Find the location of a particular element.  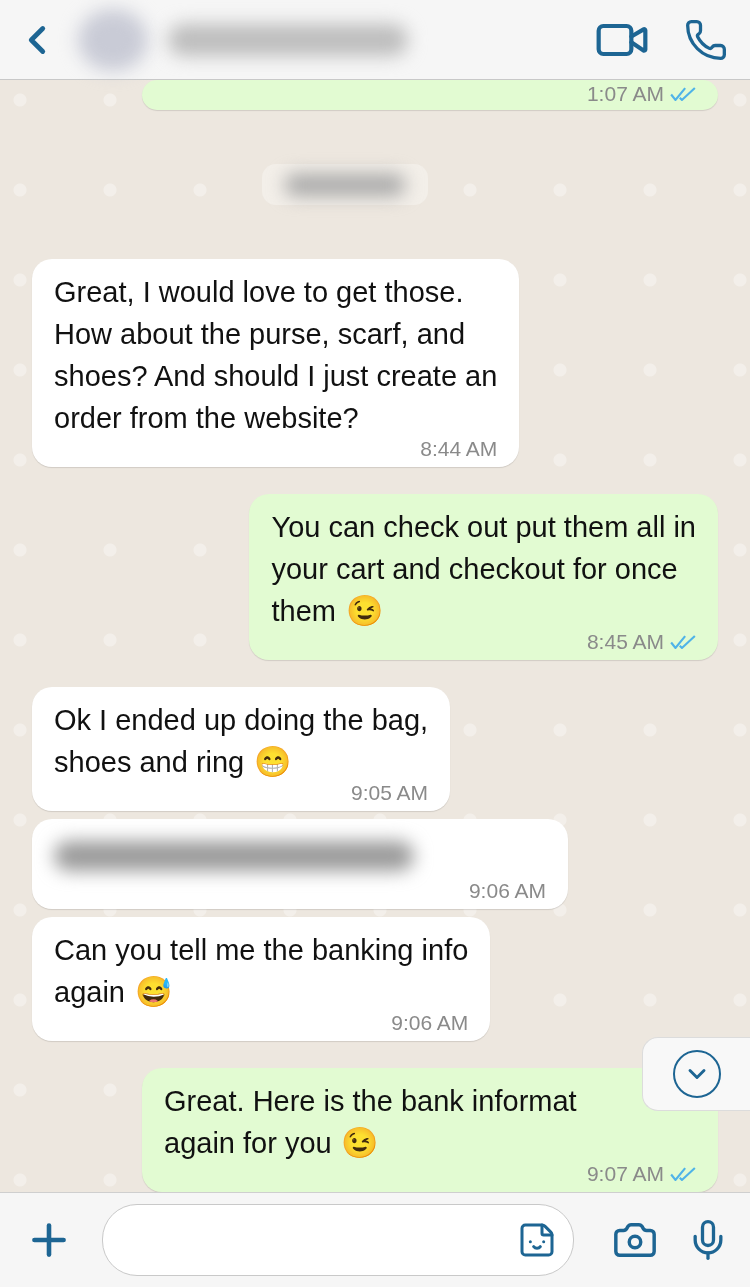

message-time: 9:05 AM is located at coordinates (390, 793).